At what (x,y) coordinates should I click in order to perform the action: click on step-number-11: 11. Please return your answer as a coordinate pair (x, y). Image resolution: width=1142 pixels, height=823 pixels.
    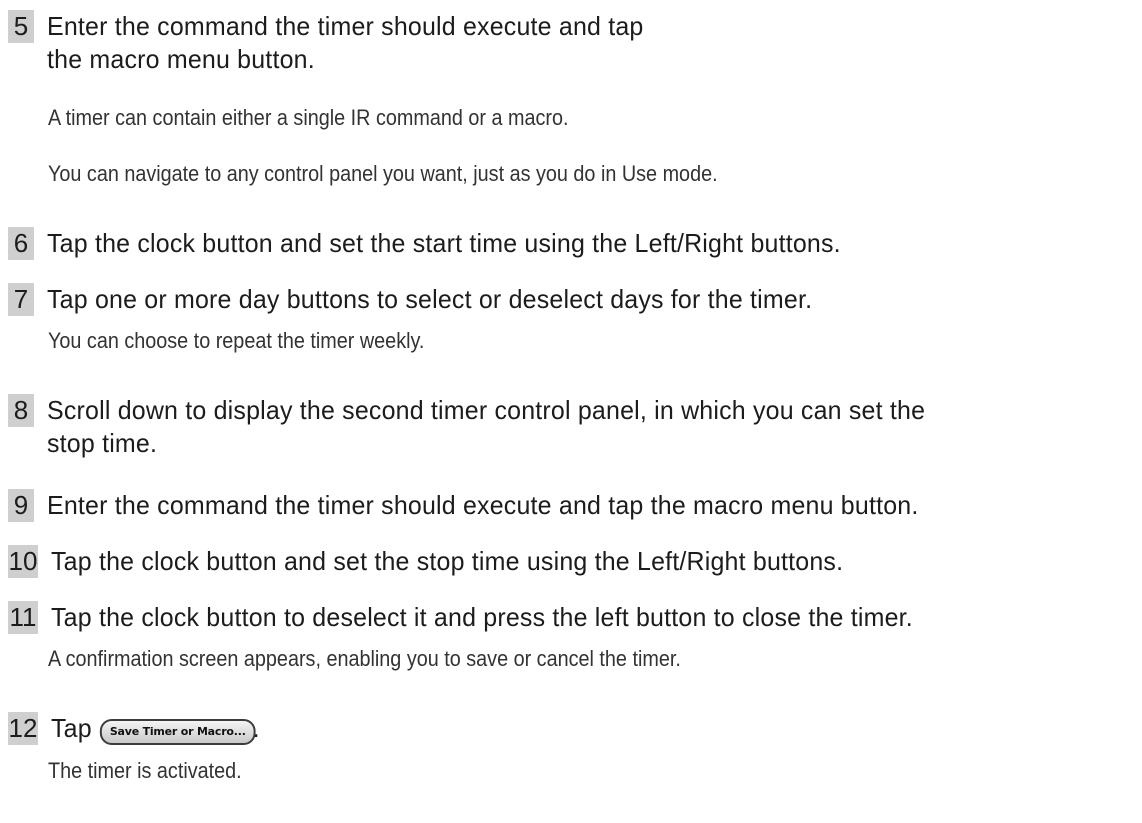
    Looking at the image, I should click on (23, 617).